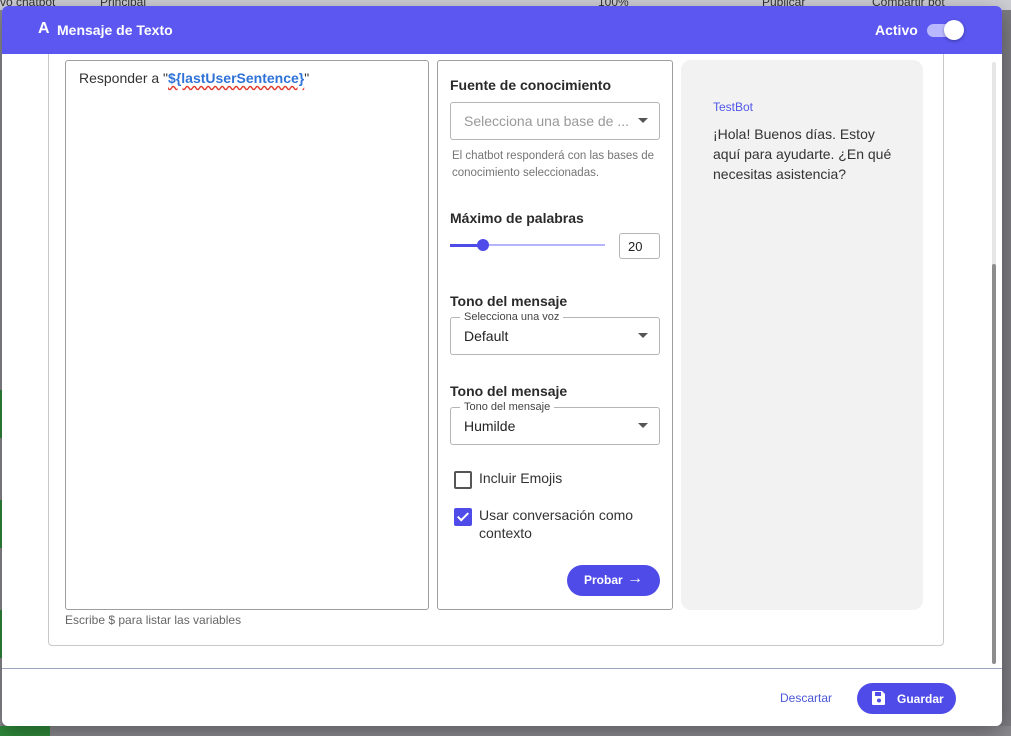 This screenshot has height=736, width=1011. I want to click on modal-header: A Mensaje de Texto Activo, so click(502, 30).